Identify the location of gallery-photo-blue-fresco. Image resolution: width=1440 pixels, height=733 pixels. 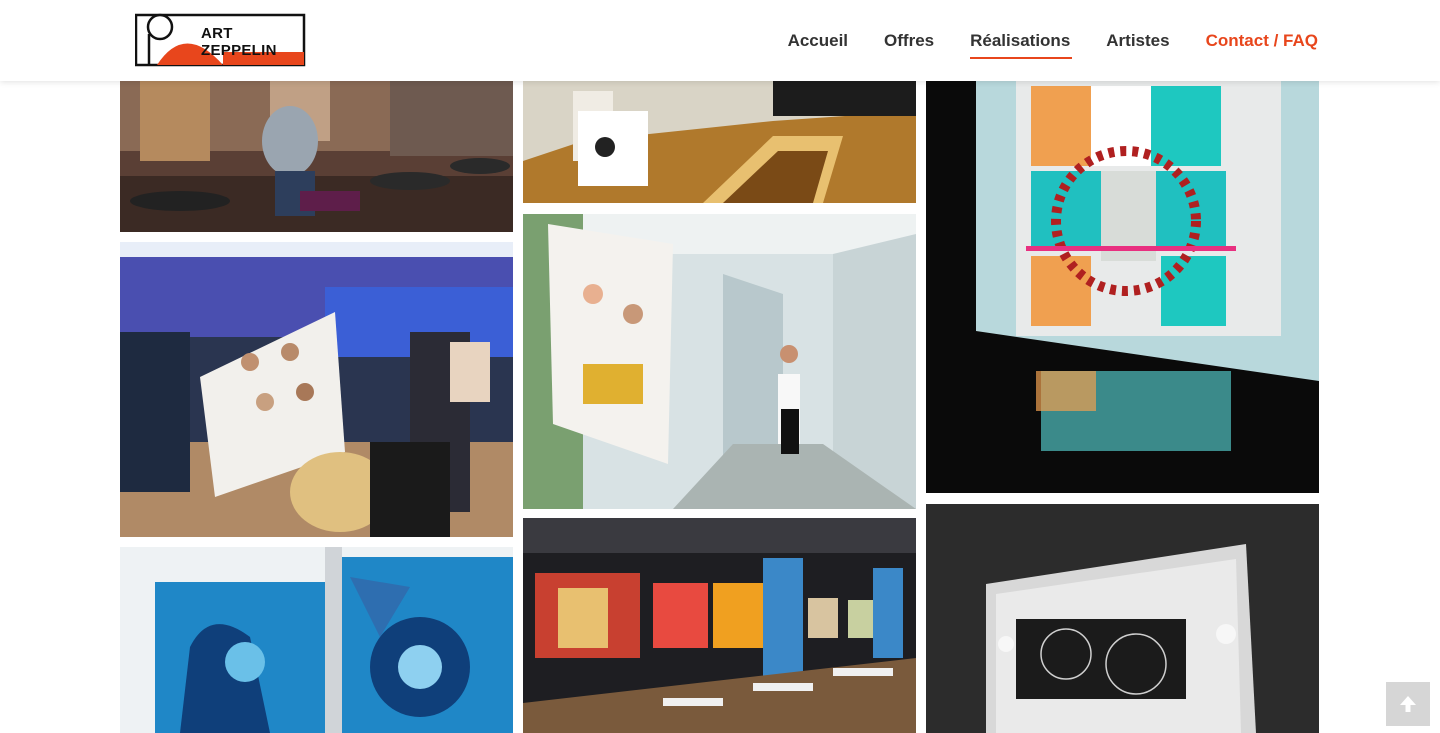
(316, 640).